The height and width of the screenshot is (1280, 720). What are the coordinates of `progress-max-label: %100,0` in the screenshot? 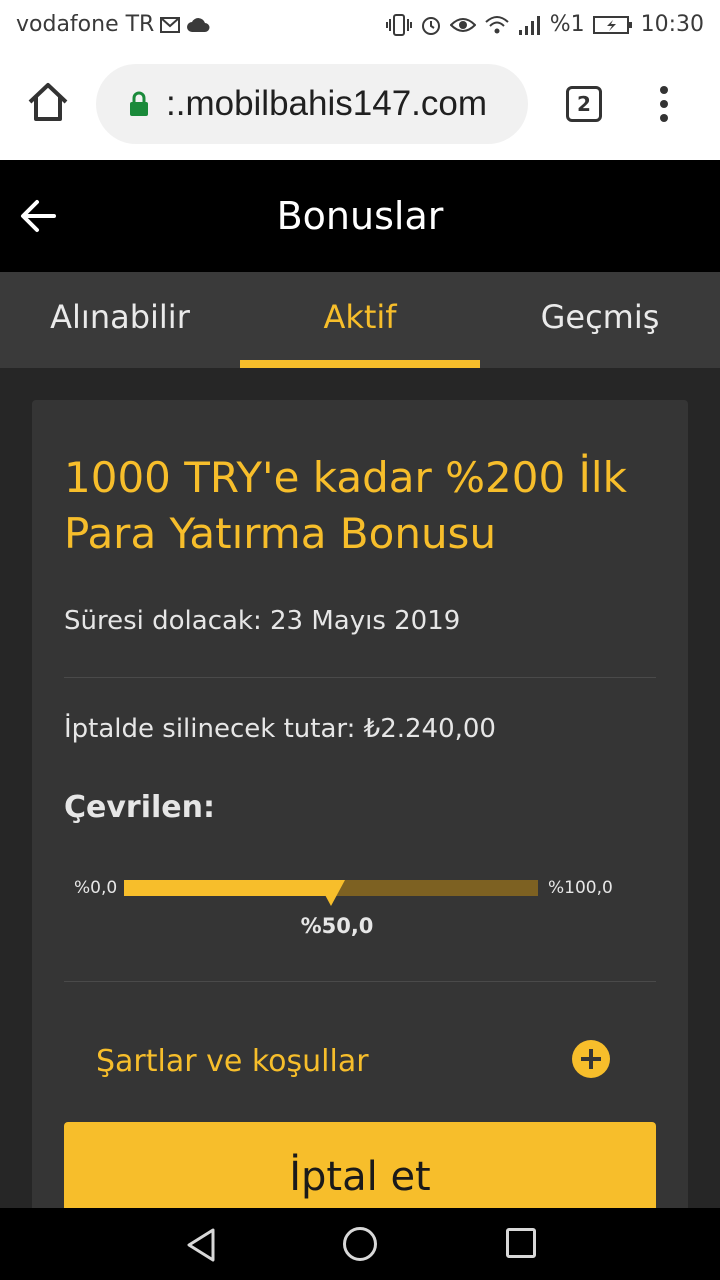 It's located at (580, 888).